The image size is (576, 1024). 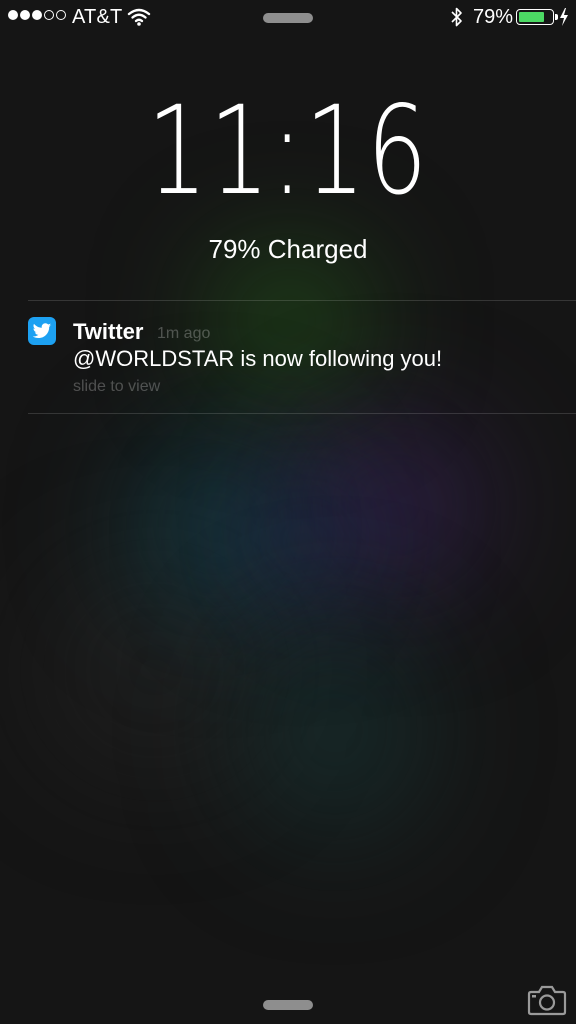 What do you see at coordinates (288, 151) in the screenshot?
I see `lock-screen-time: 11:16` at bounding box center [288, 151].